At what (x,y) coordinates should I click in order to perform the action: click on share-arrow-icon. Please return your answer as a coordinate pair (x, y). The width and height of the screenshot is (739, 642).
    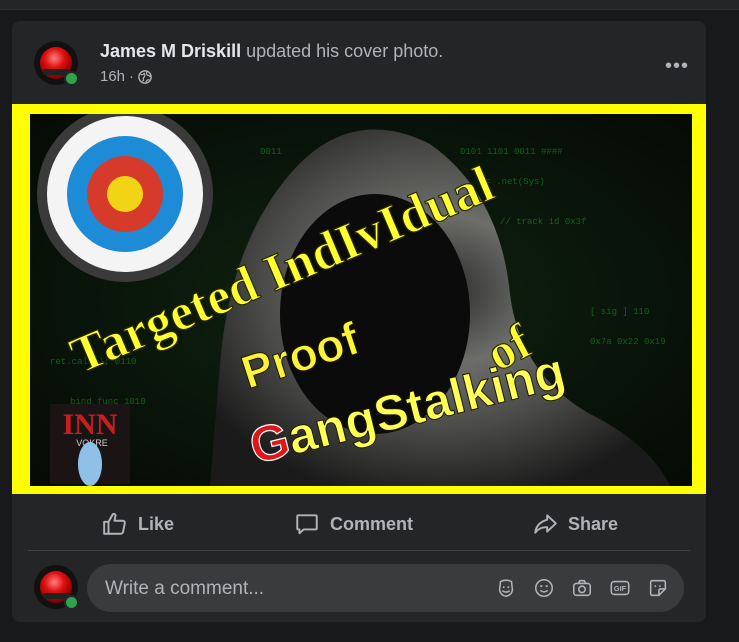
    Looking at the image, I should click on (545, 524).